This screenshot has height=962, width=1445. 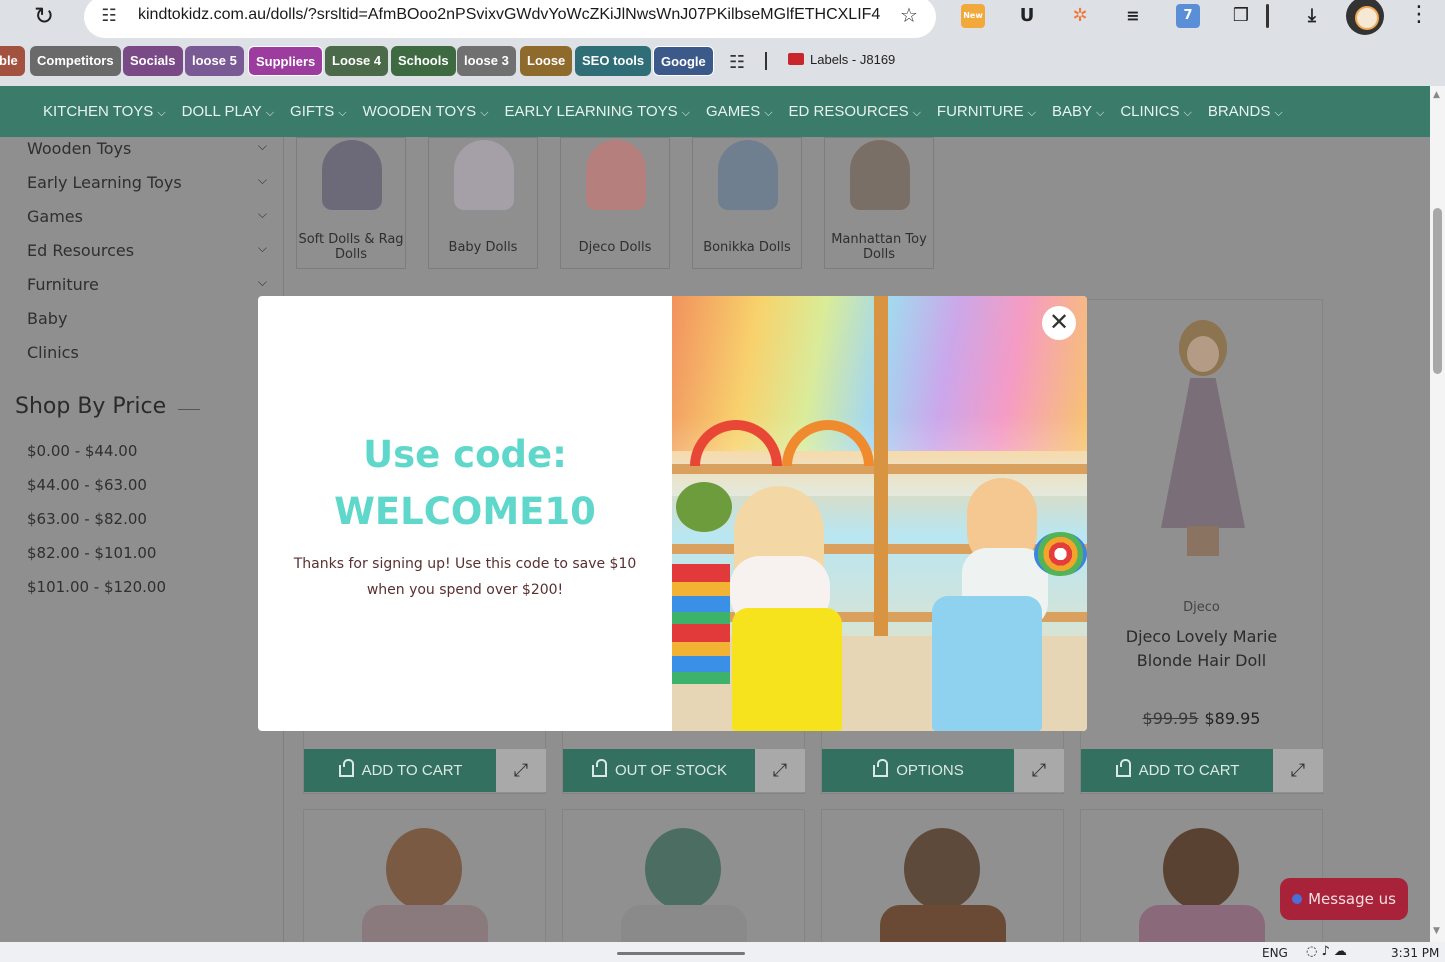 I want to click on nav-item-brands: BRANDS ⌵, so click(x=1245, y=111).